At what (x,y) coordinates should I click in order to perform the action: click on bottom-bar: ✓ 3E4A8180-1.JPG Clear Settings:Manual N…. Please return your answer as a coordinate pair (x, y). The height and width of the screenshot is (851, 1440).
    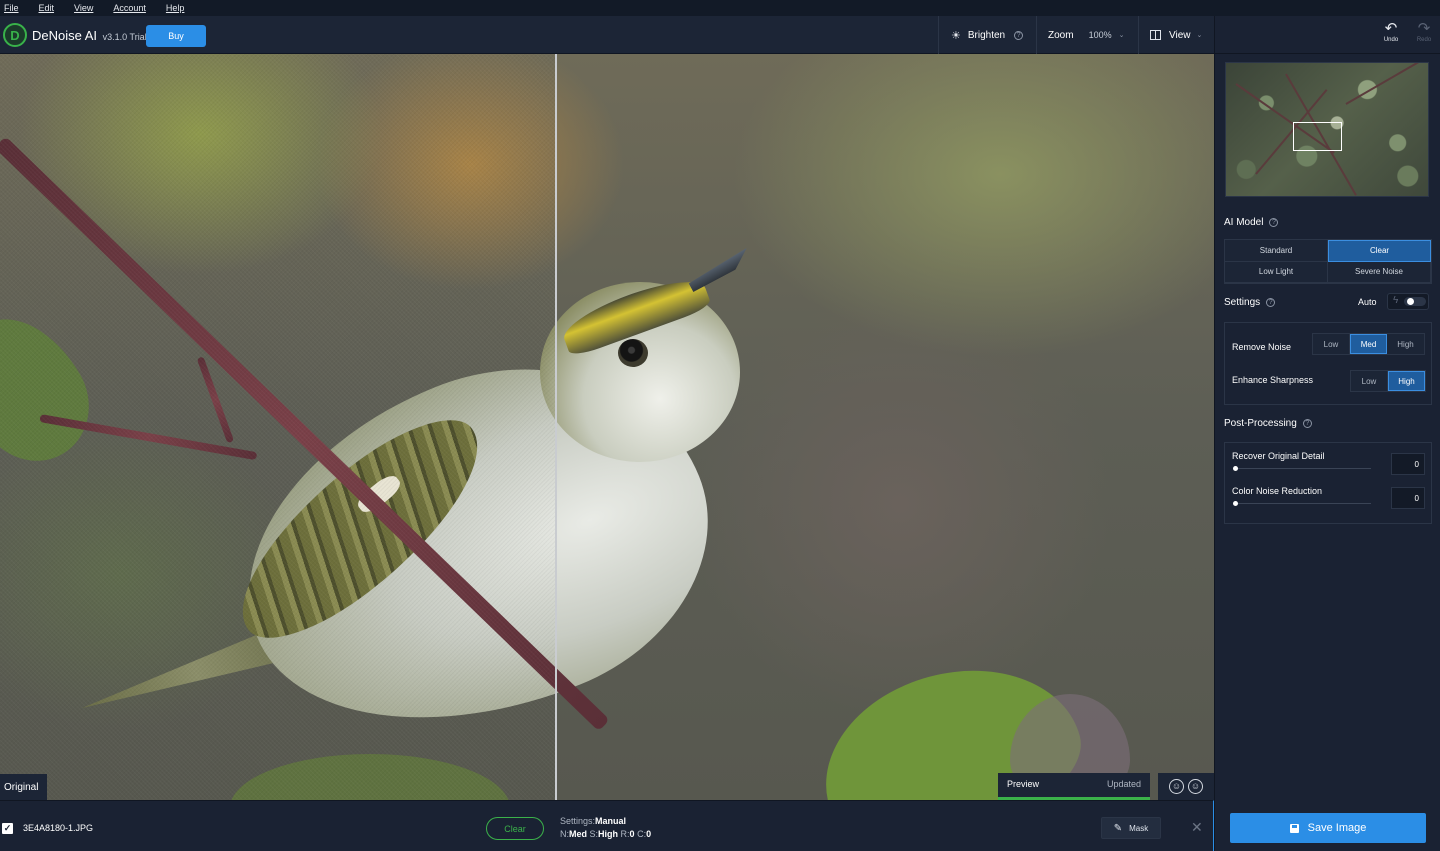
    Looking at the image, I should click on (607, 825).